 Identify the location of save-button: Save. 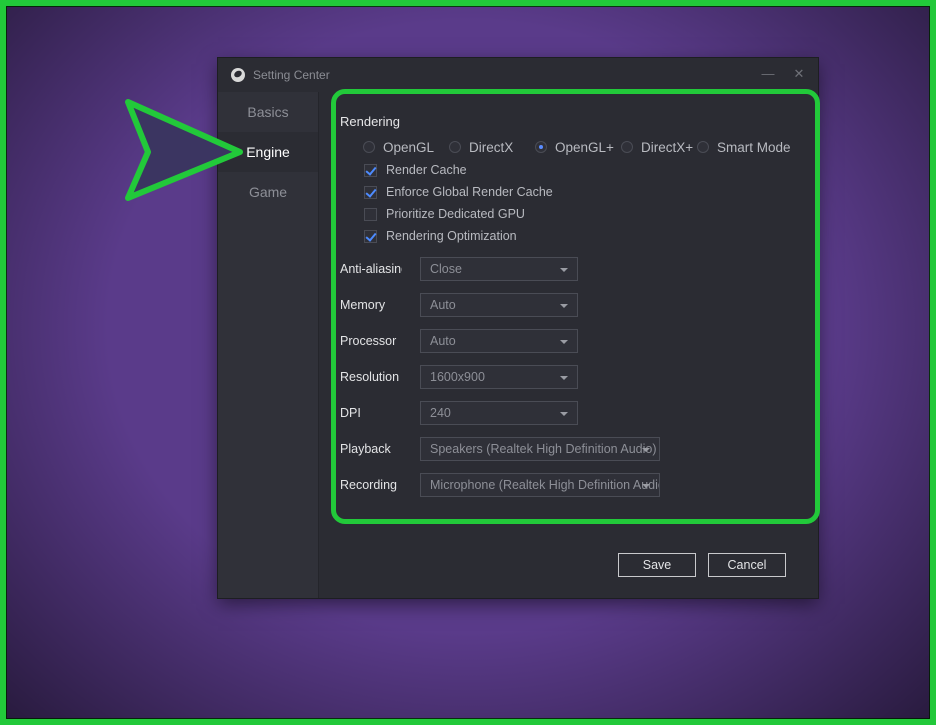
(657, 565).